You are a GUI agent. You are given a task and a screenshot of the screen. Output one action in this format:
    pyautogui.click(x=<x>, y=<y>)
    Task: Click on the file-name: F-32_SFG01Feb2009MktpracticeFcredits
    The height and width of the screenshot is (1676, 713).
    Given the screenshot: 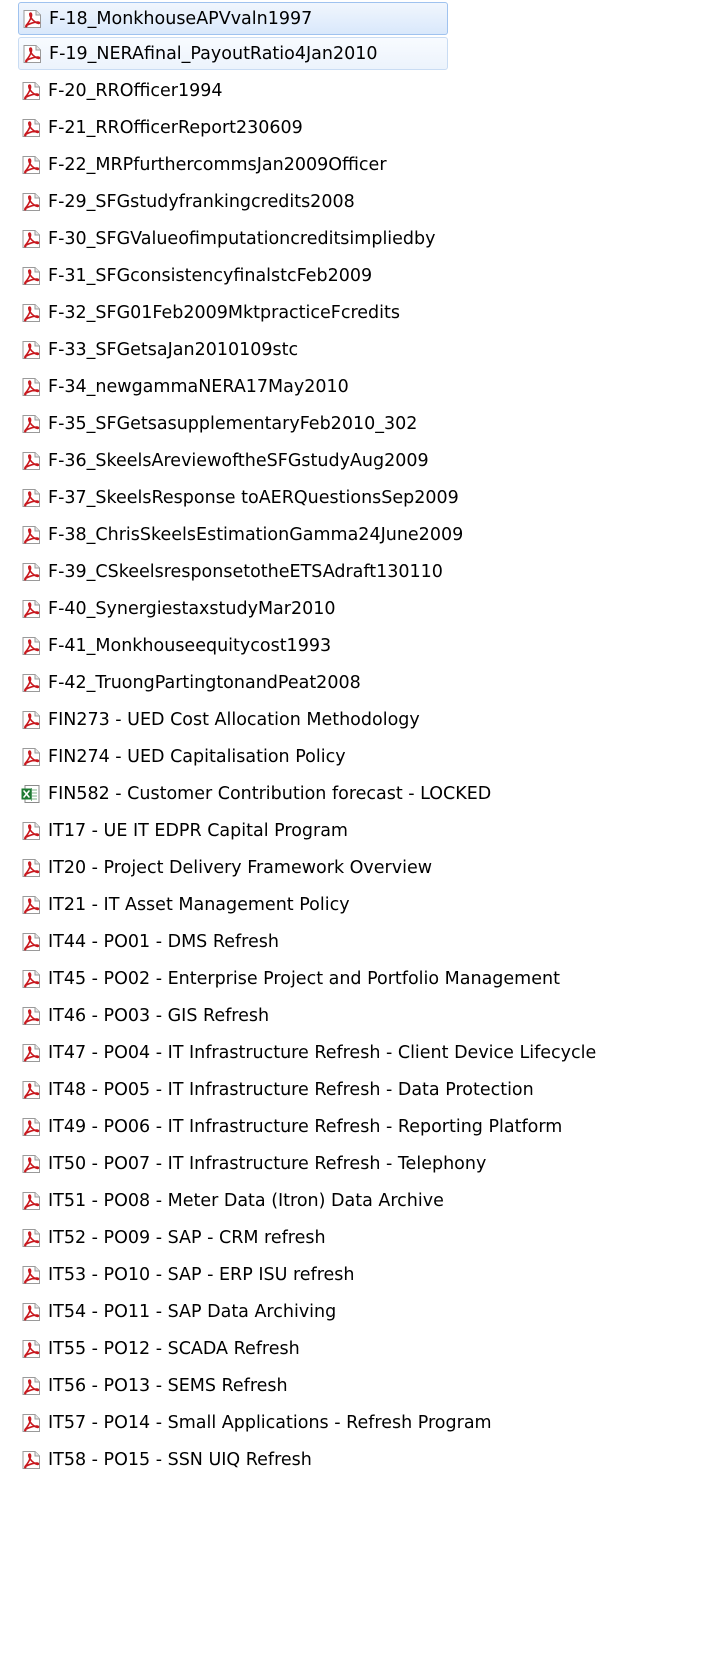 What is the action you would take?
    pyautogui.click(x=224, y=312)
    